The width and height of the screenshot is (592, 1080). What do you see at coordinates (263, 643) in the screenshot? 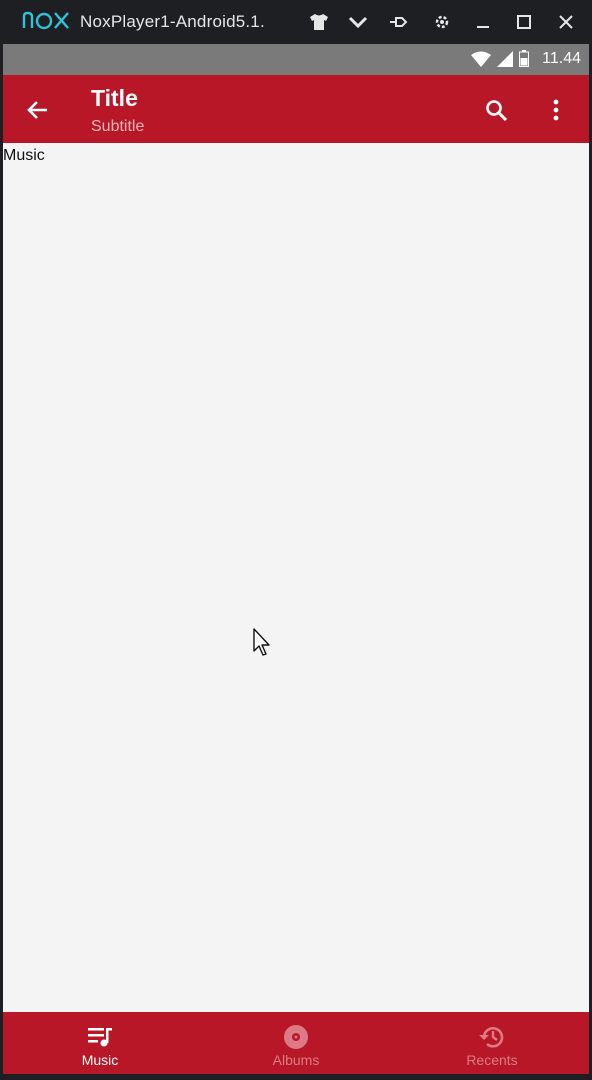
I see `mouse-cursor-icon` at bounding box center [263, 643].